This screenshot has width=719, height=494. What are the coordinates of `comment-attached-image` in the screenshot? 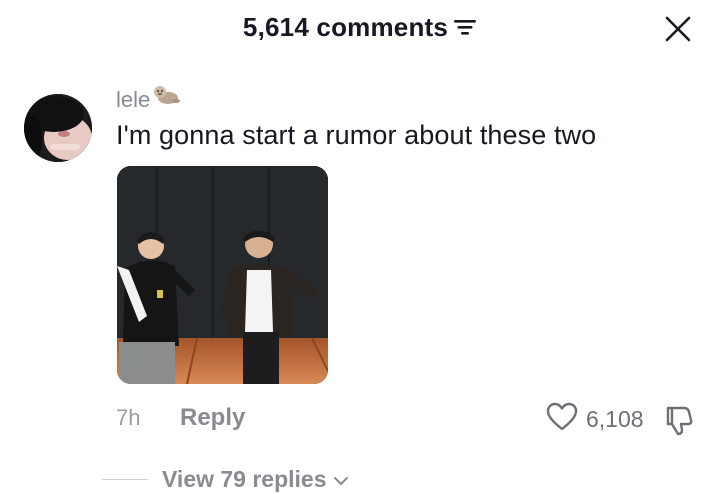 It's located at (222, 275).